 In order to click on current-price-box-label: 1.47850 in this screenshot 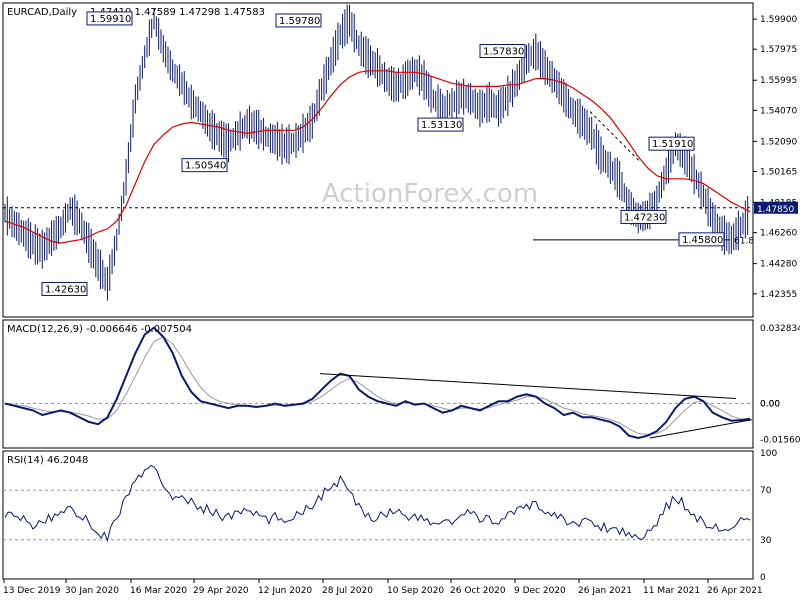, I will do `click(775, 210)`.